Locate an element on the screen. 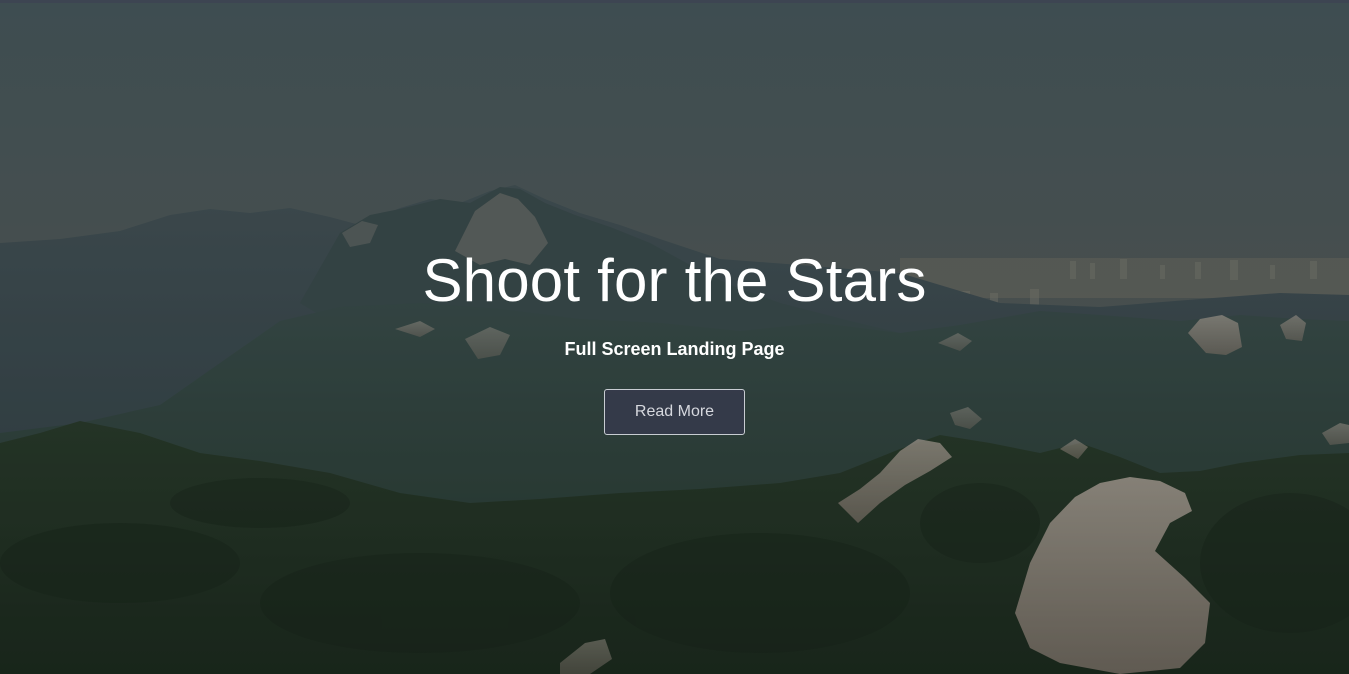 This screenshot has height=674, width=1349. read-more-button: Read More is located at coordinates (674, 412).